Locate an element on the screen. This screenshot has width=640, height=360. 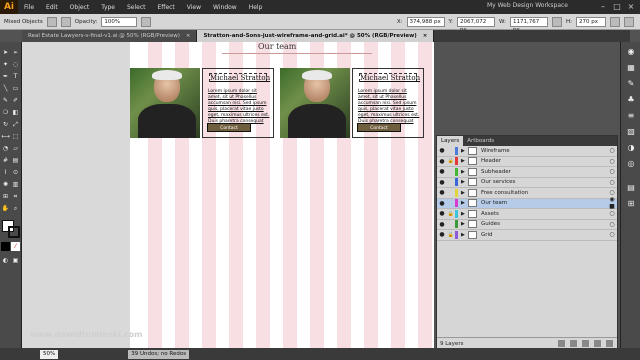
slice-tool-icon: ⌗ is located at coordinates (15, 196).